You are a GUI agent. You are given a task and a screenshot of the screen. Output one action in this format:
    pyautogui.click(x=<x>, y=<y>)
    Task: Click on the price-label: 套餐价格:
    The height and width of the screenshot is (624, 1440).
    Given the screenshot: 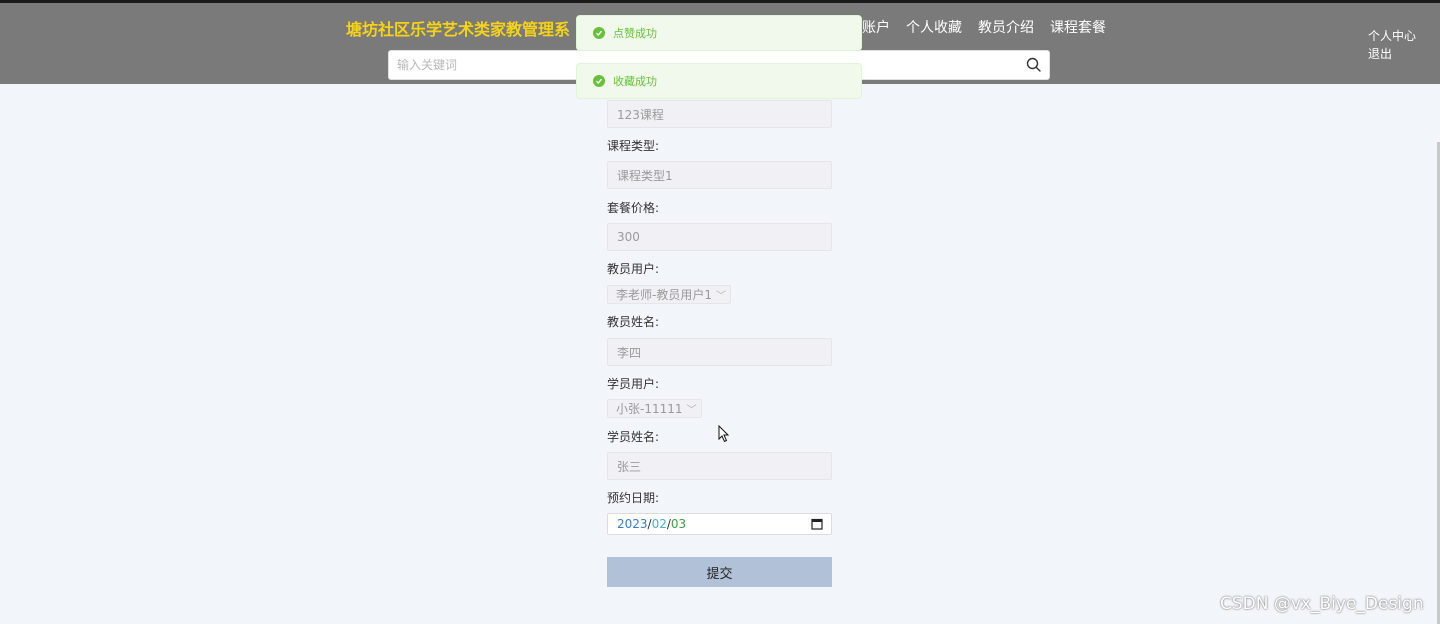 What is the action you would take?
    pyautogui.click(x=633, y=208)
    